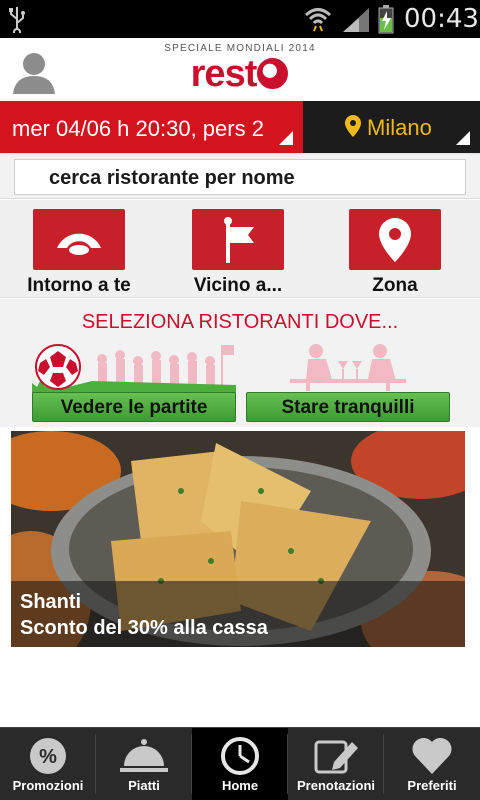  Describe the element at coordinates (386, 19) in the screenshot. I see `battery-charging-icon` at that location.